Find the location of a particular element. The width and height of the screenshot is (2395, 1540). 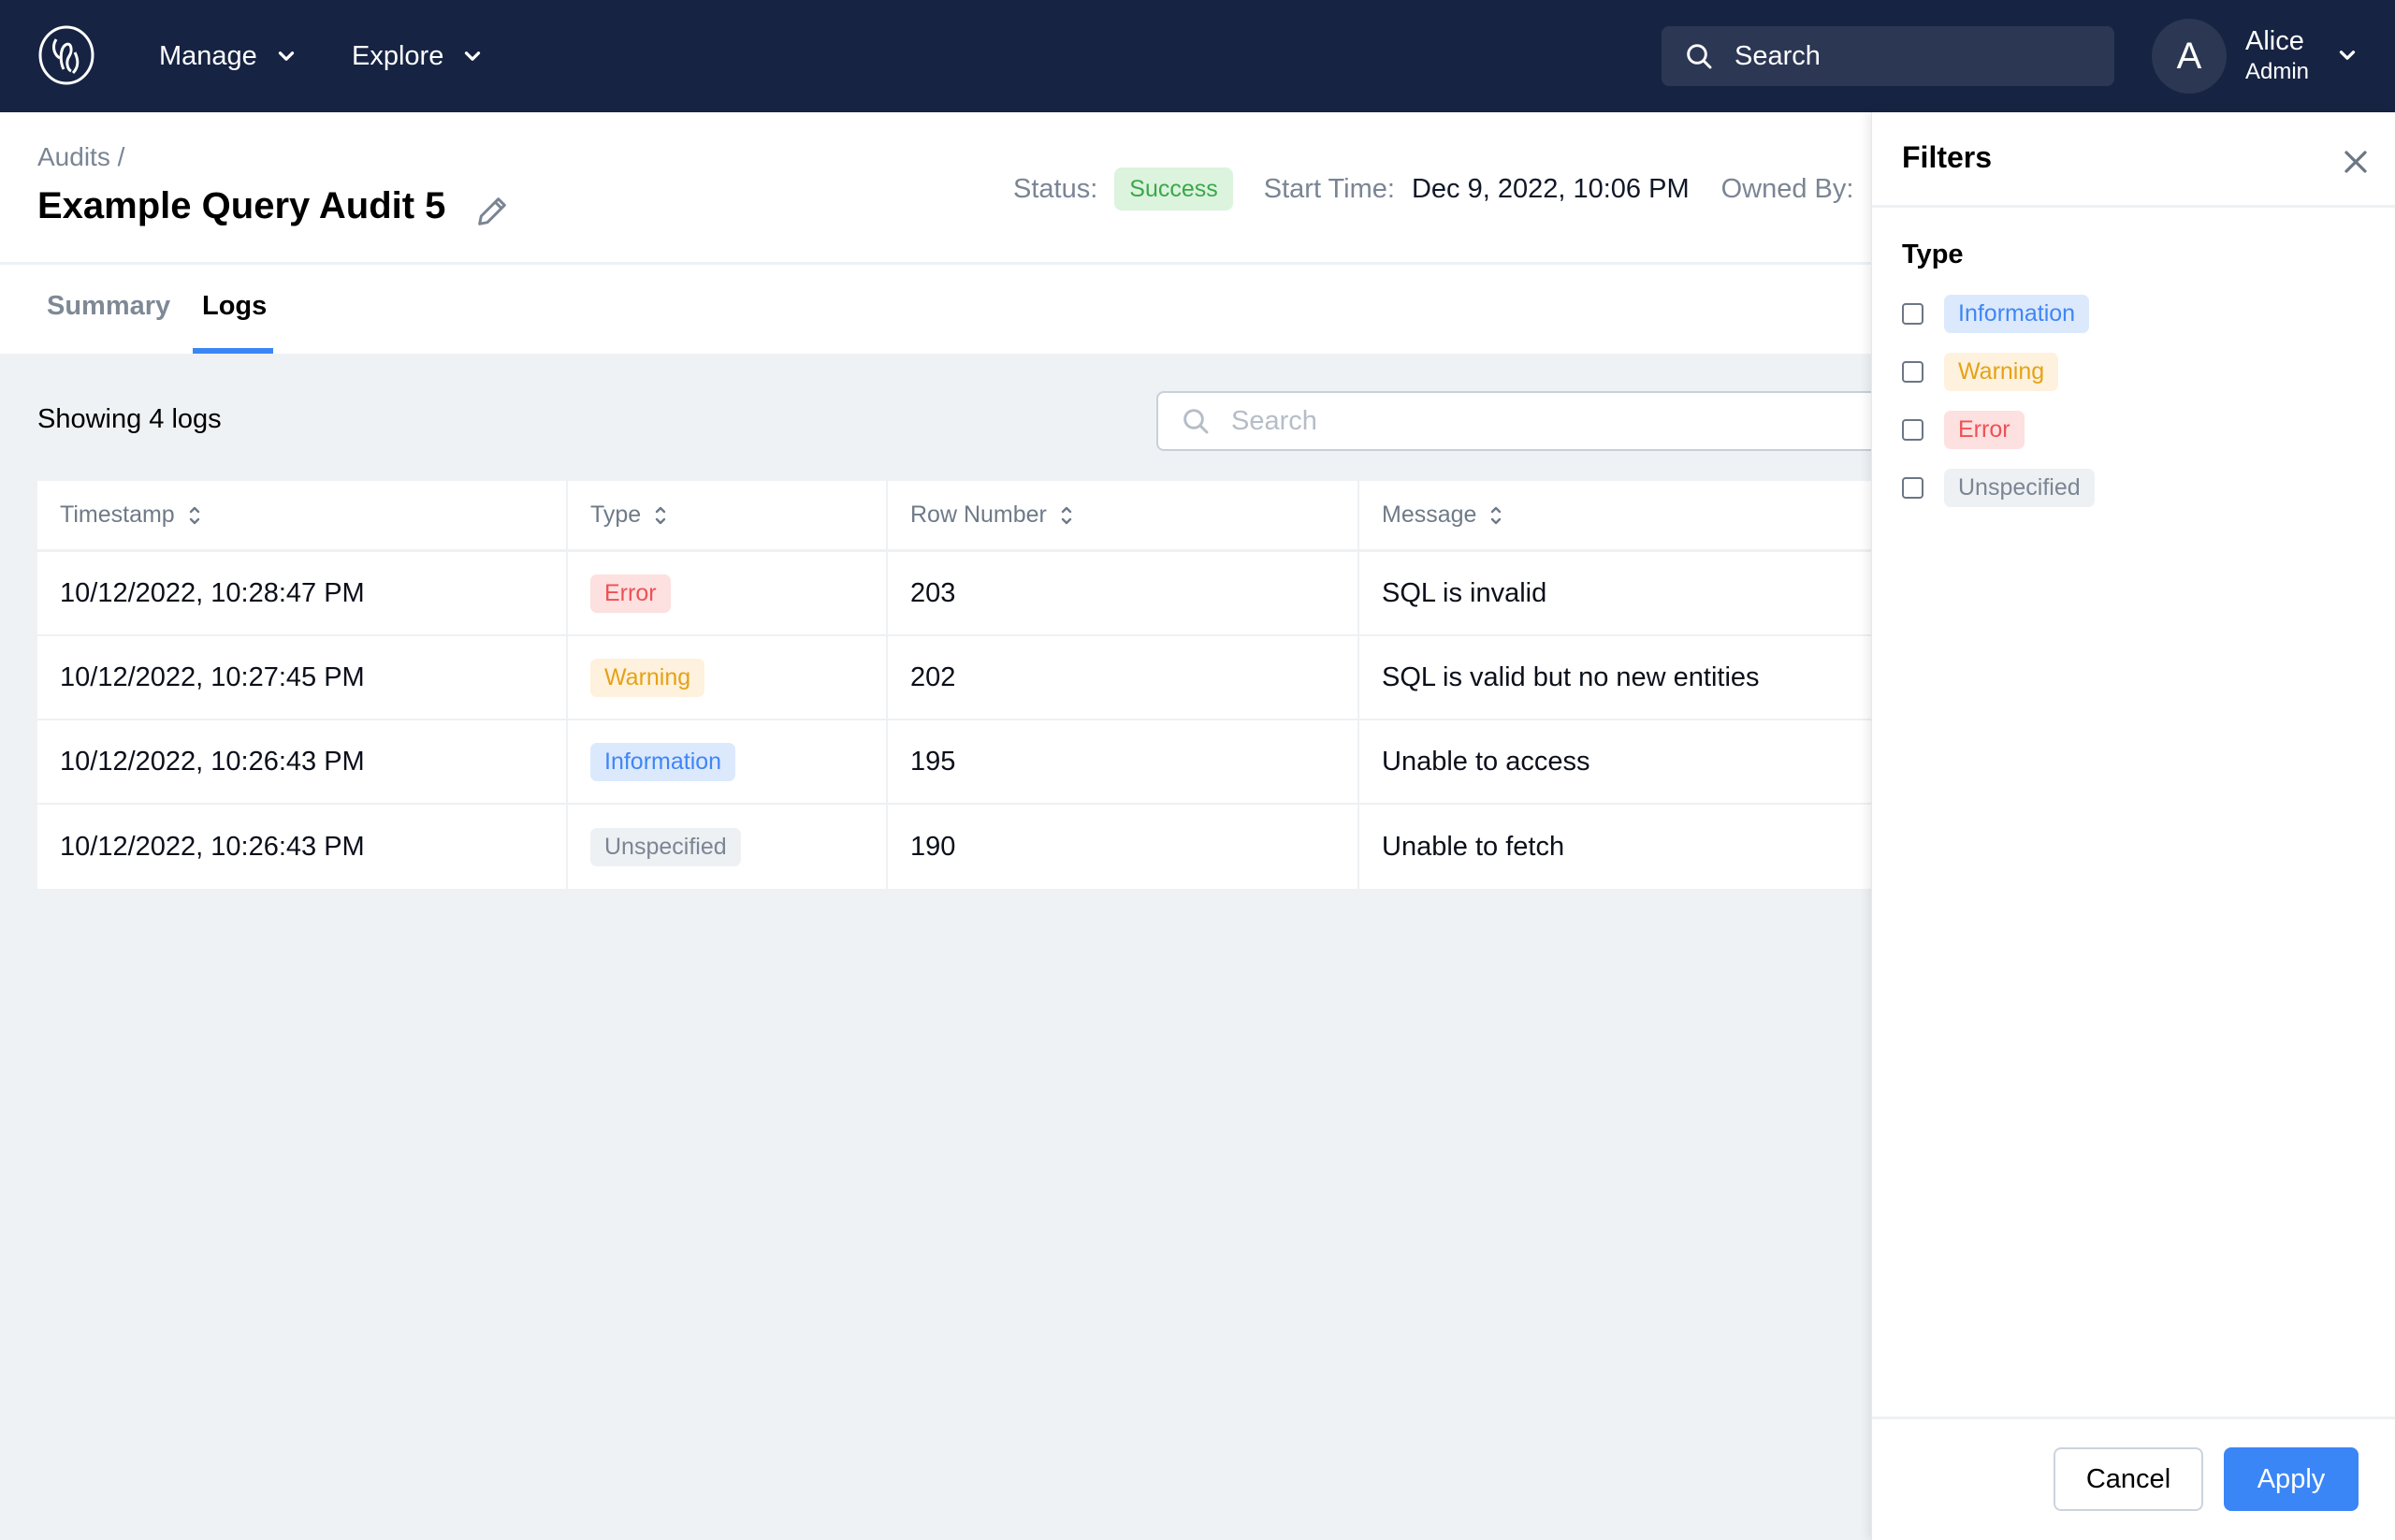

user-avatar: A is located at coordinates (2189, 57).